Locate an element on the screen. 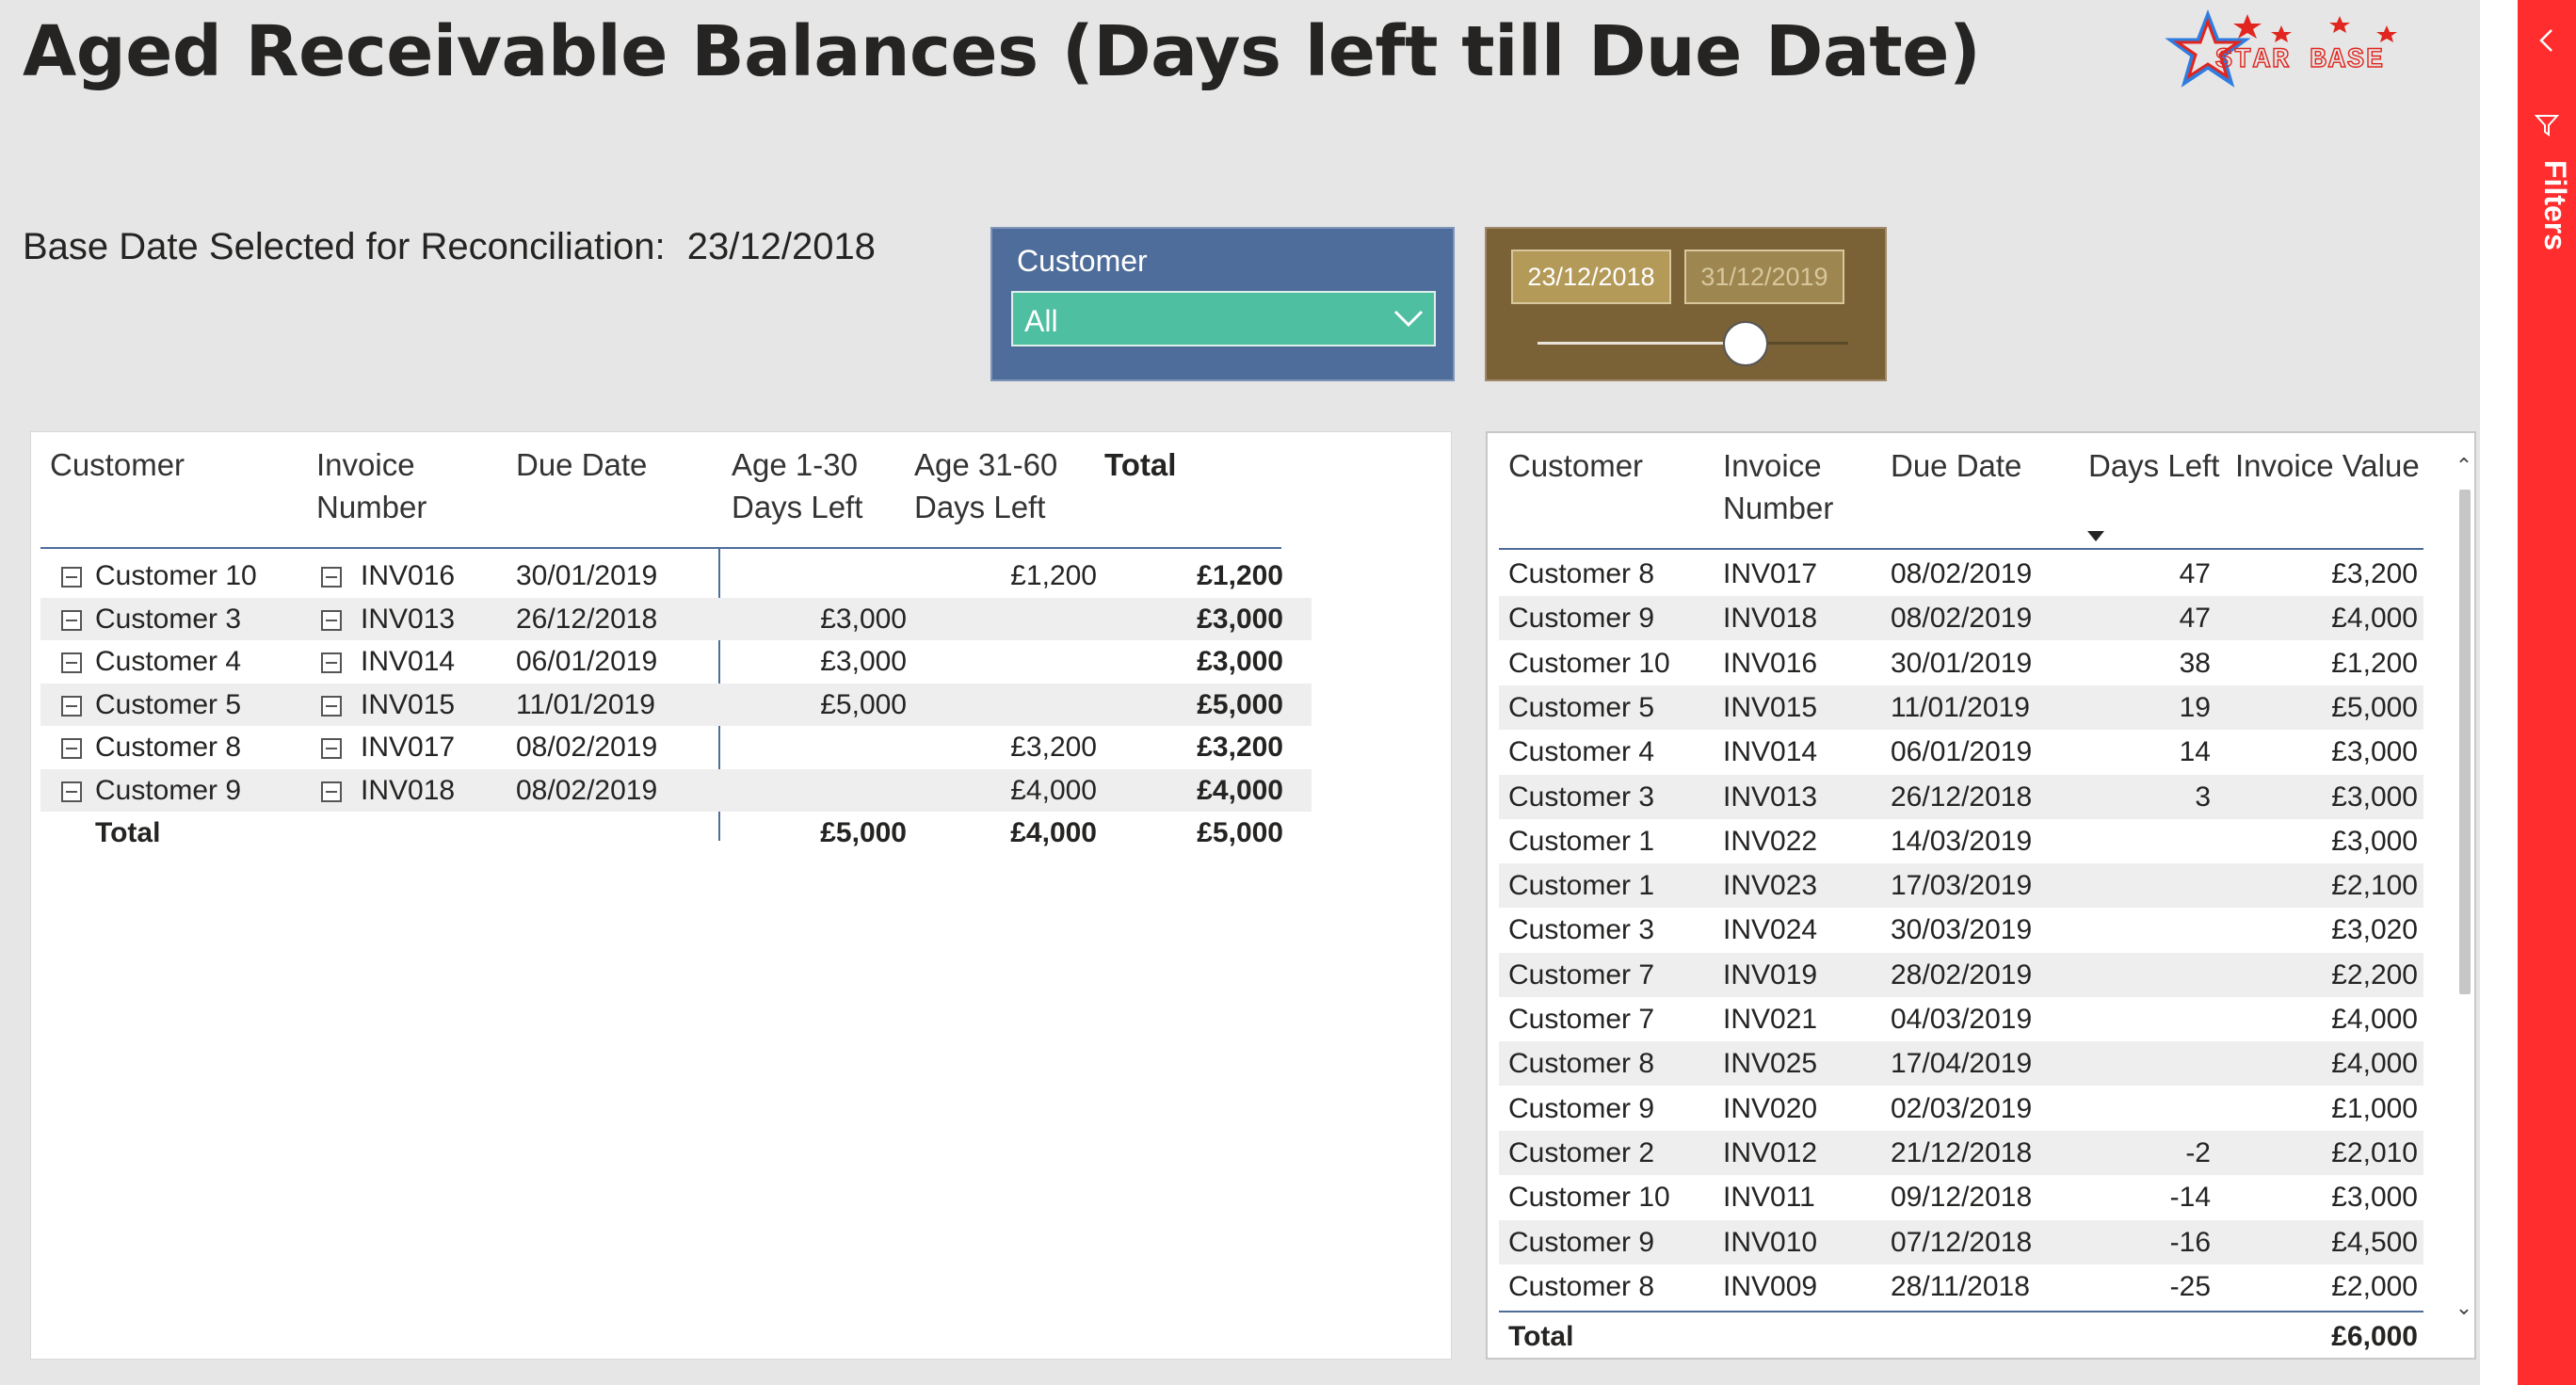 The width and height of the screenshot is (2576, 1385). table-row: Customer 1 INV023 17/03/2019 £2,100 is located at coordinates (1961, 886).